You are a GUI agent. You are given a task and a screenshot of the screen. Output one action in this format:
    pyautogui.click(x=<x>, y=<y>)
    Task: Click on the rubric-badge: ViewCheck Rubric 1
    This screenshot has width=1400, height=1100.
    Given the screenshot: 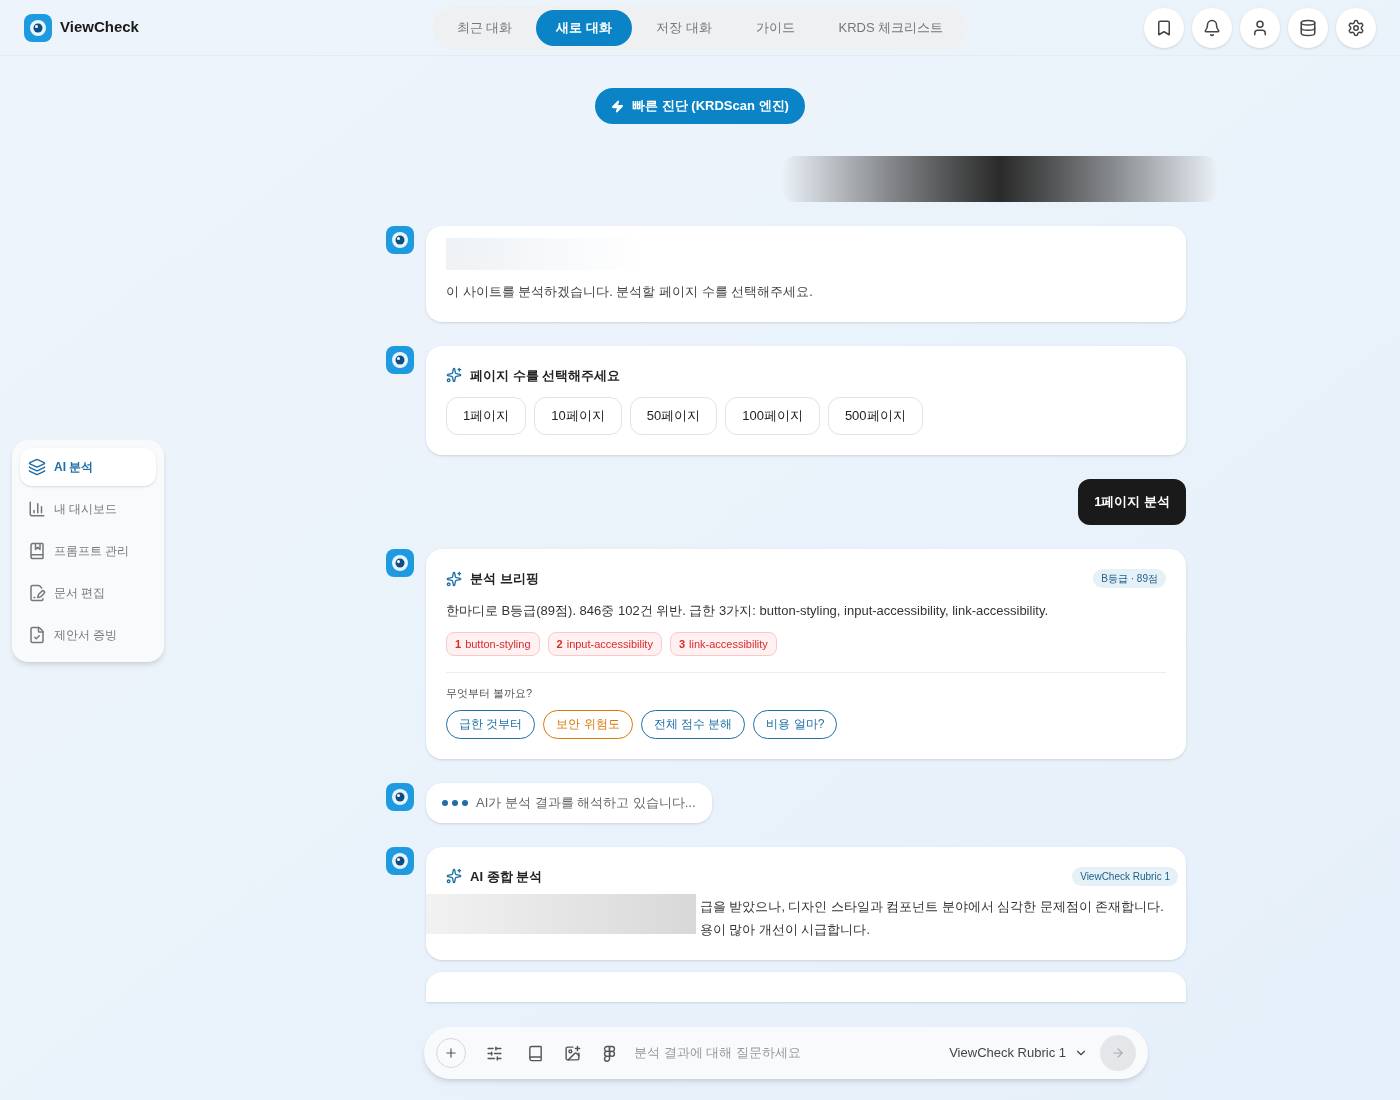 What is the action you would take?
    pyautogui.click(x=1125, y=876)
    